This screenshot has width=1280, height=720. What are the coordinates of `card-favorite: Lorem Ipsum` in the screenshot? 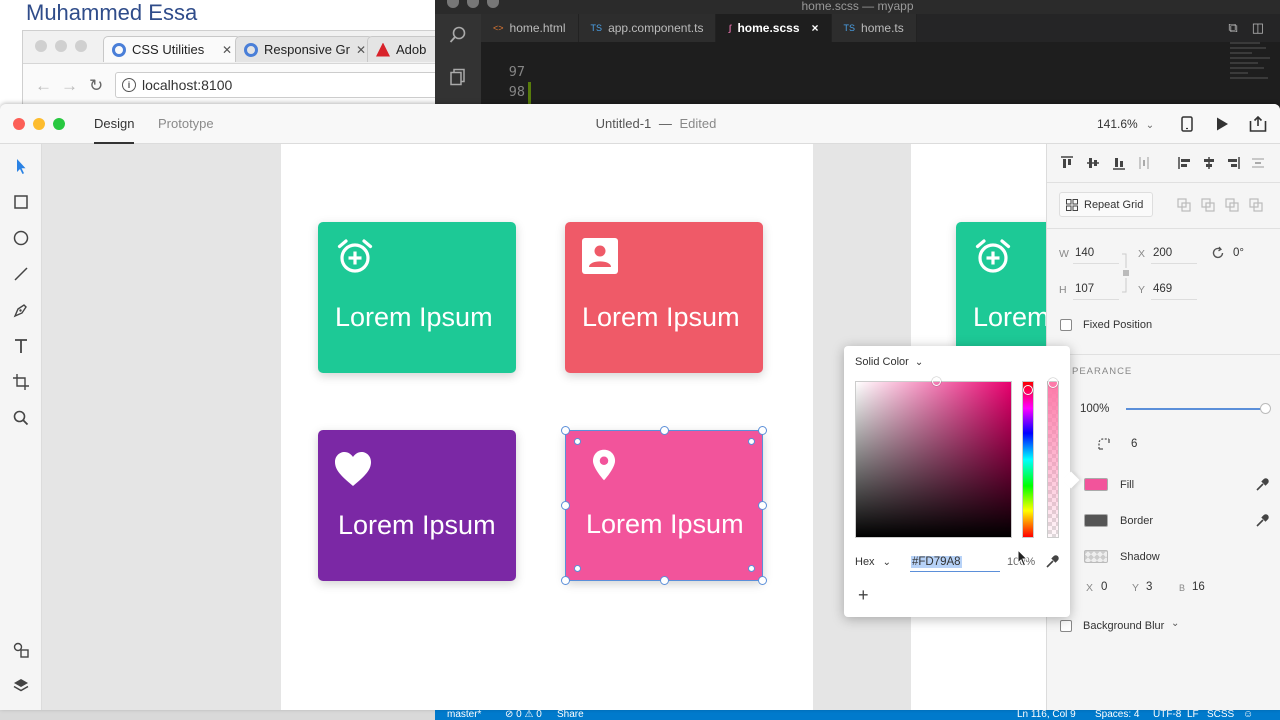 It's located at (417, 505).